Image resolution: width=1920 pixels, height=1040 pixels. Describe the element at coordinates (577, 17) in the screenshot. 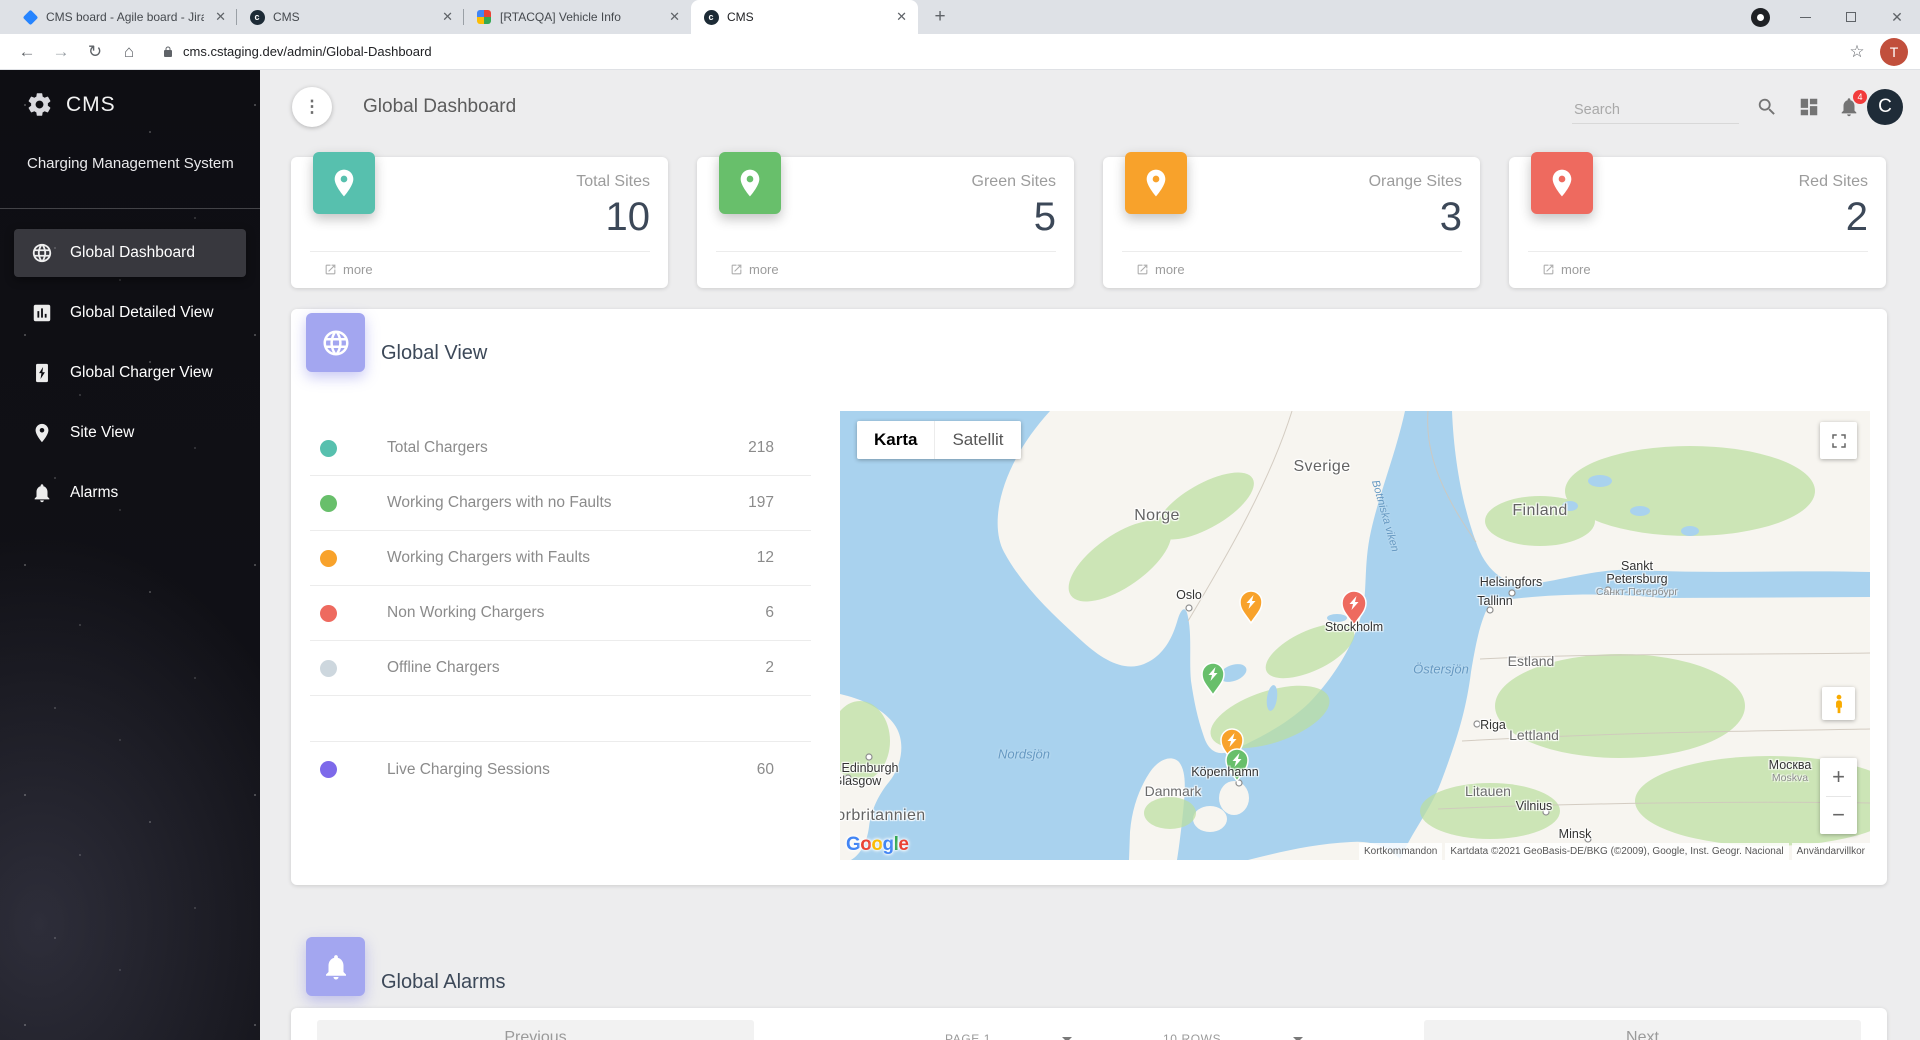

I see `browser-tab-vehicle-info: [RTACQA] Vehicle Info ✕` at that location.